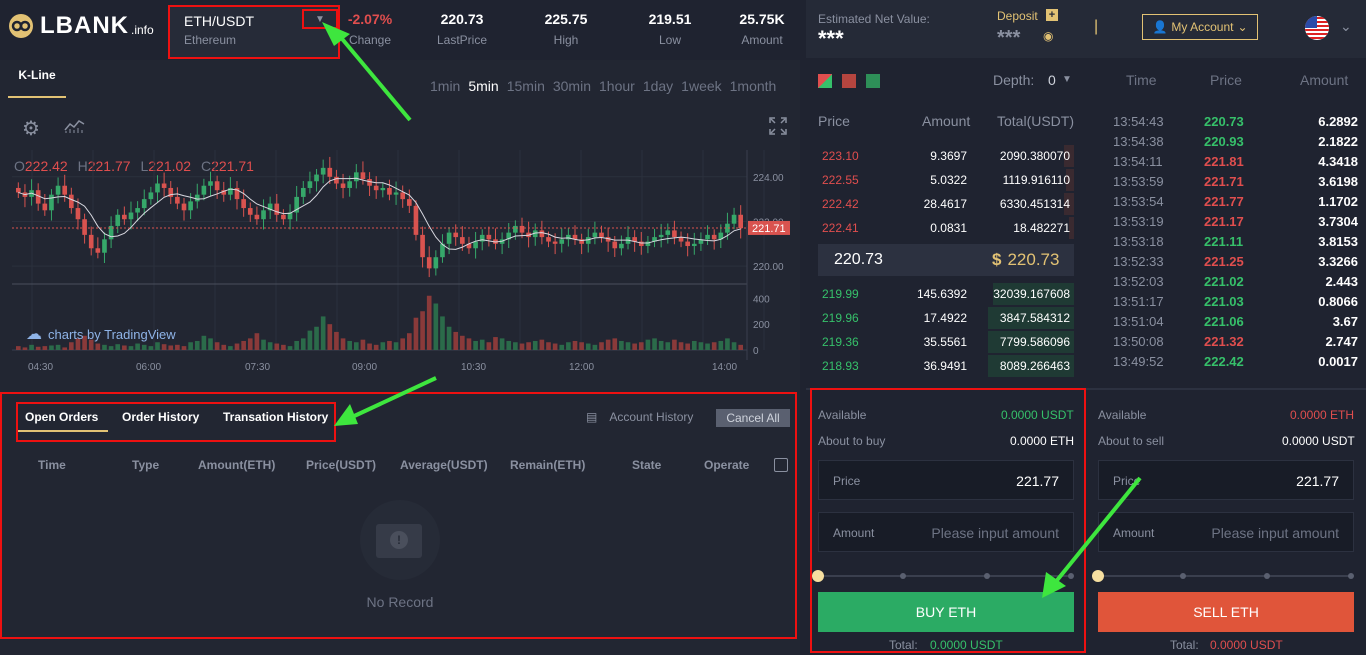  What do you see at coordinates (1034, 156) in the screenshot?
I see `ask-total: 2090.380070` at bounding box center [1034, 156].